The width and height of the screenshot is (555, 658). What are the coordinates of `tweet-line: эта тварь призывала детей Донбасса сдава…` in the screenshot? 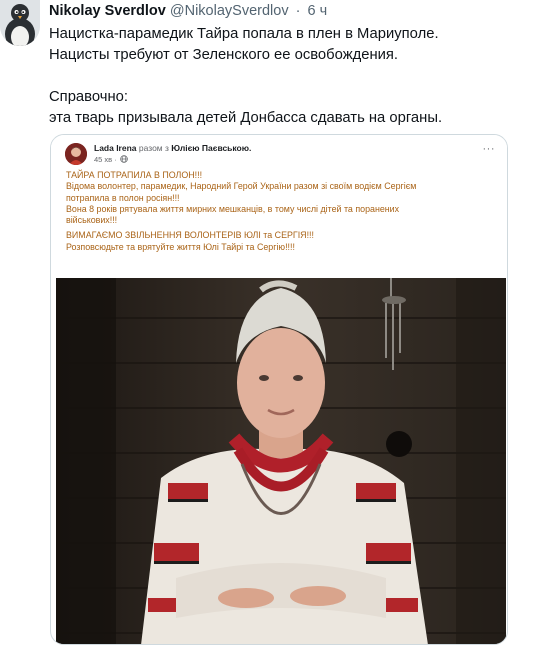 It's located at (246, 118).